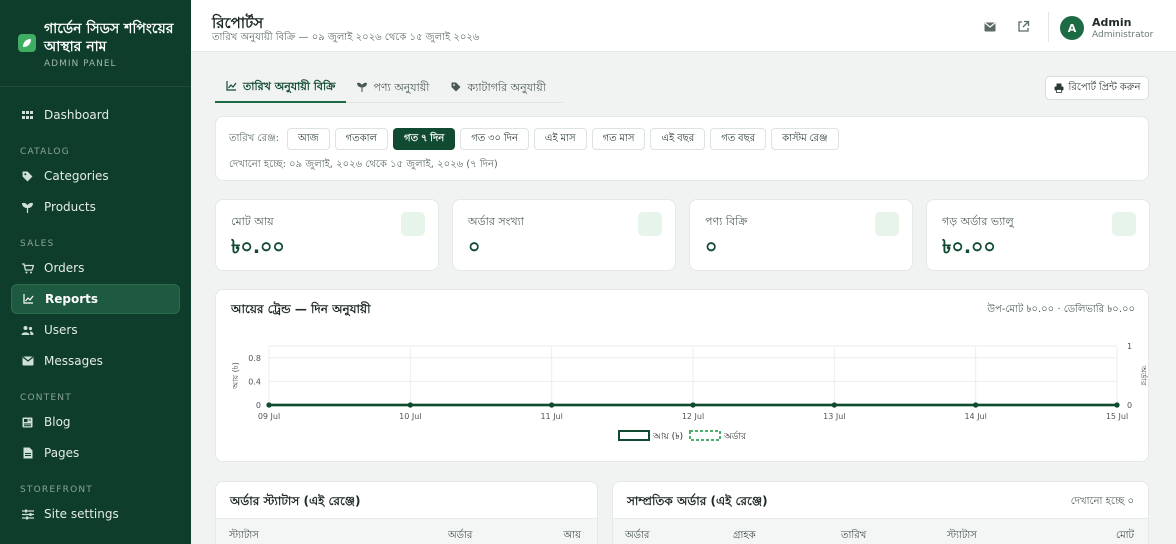  I want to click on print-report-button: রিপোর্ট প্রিন্ট করুন, so click(1097, 88).